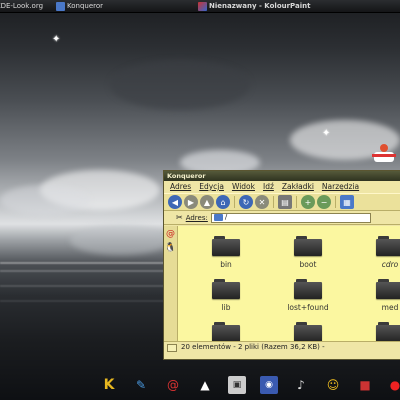 This screenshot has width=400, height=400. I want to click on up-button: ▲, so click(207, 202).